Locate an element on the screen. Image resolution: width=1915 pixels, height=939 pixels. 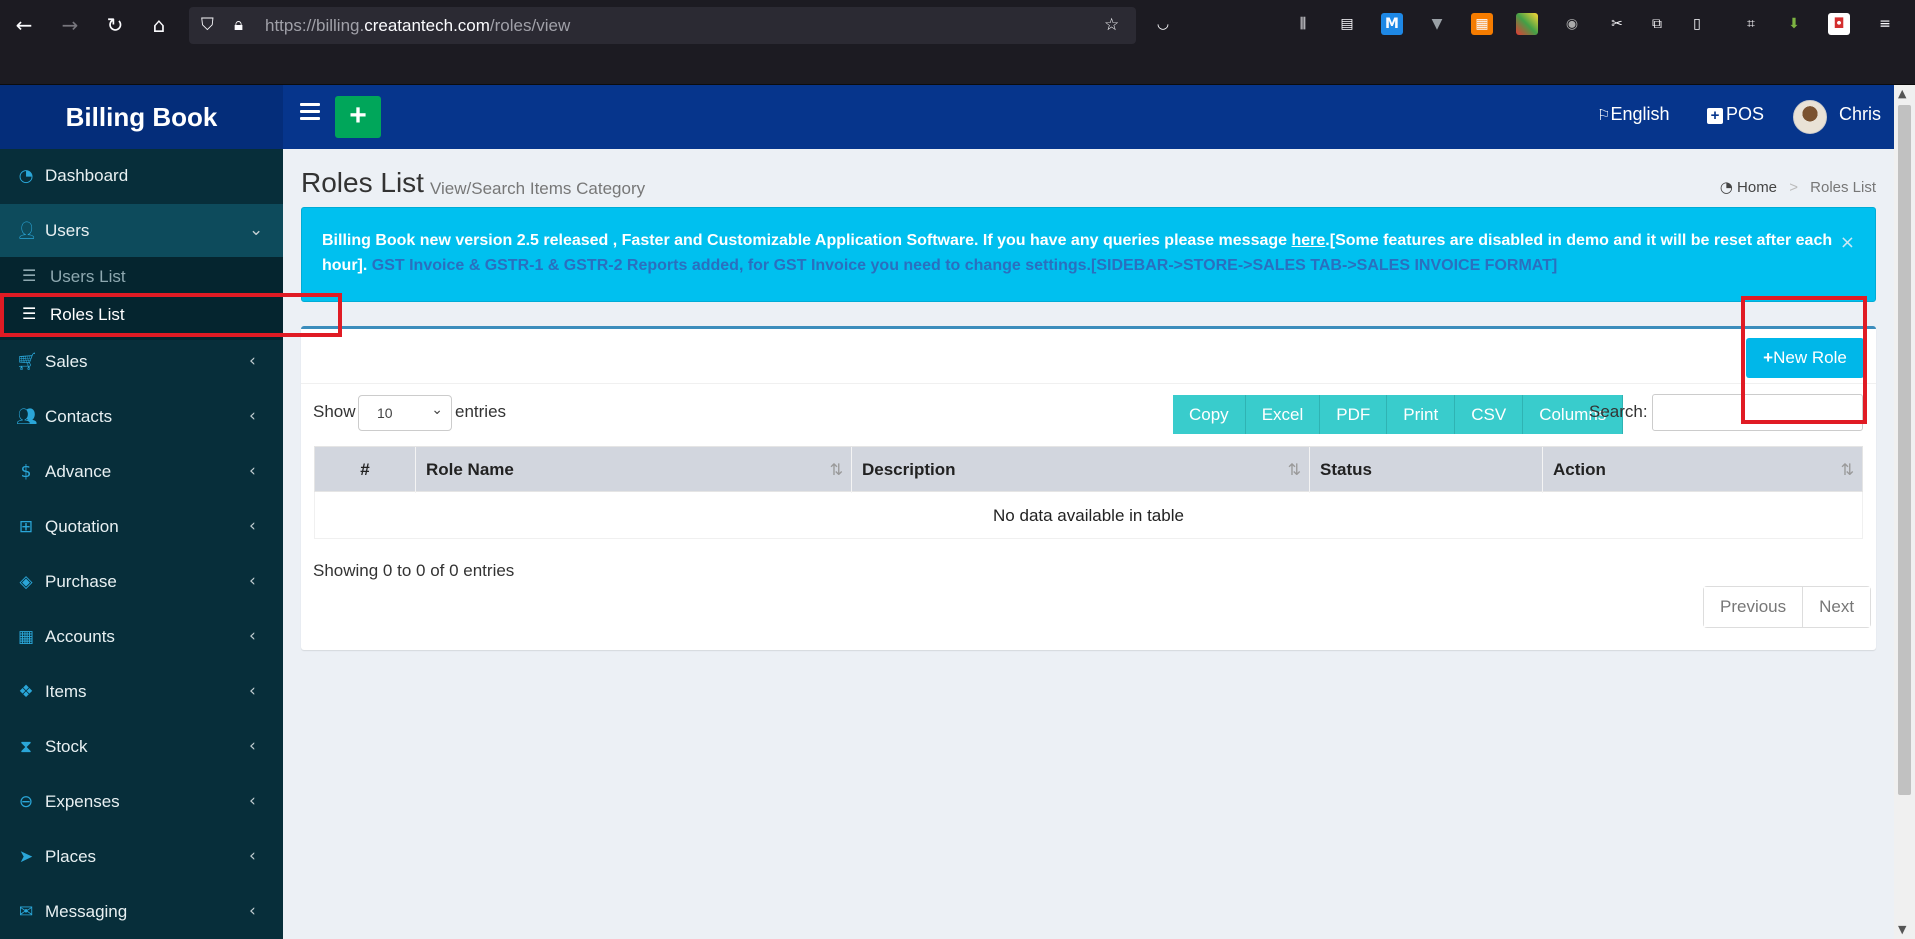
column-header-role-name: Role Name ⇅ is located at coordinates (634, 470).